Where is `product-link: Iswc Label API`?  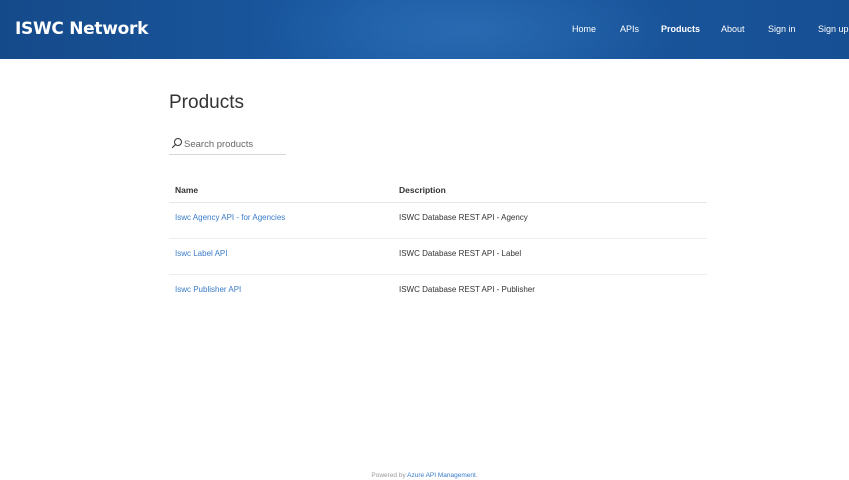
product-link: Iswc Label API is located at coordinates (201, 253).